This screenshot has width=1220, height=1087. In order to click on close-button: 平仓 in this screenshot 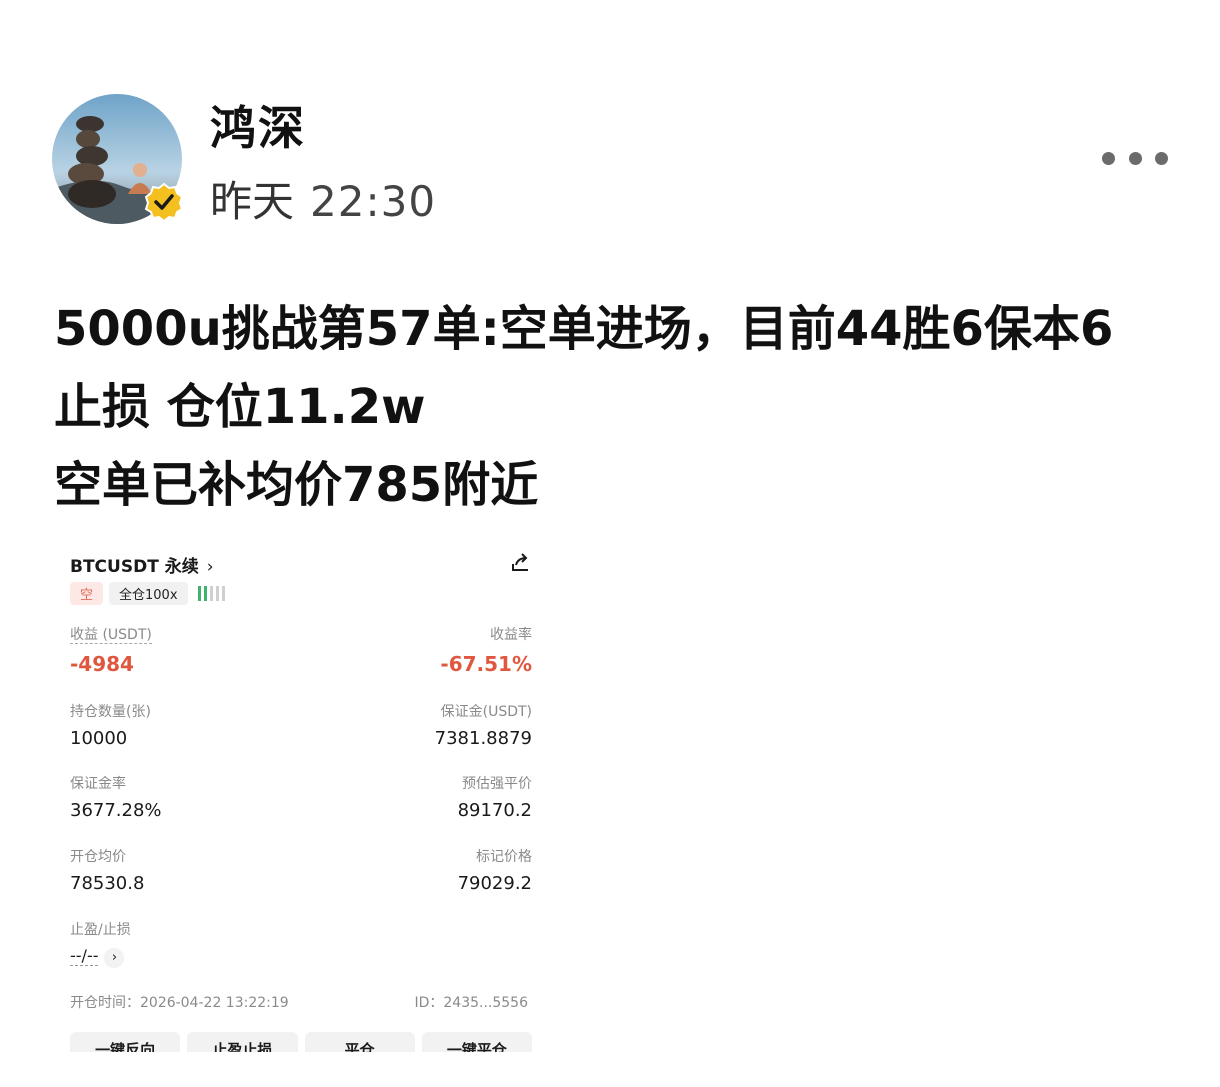, I will do `click(359, 1042)`.